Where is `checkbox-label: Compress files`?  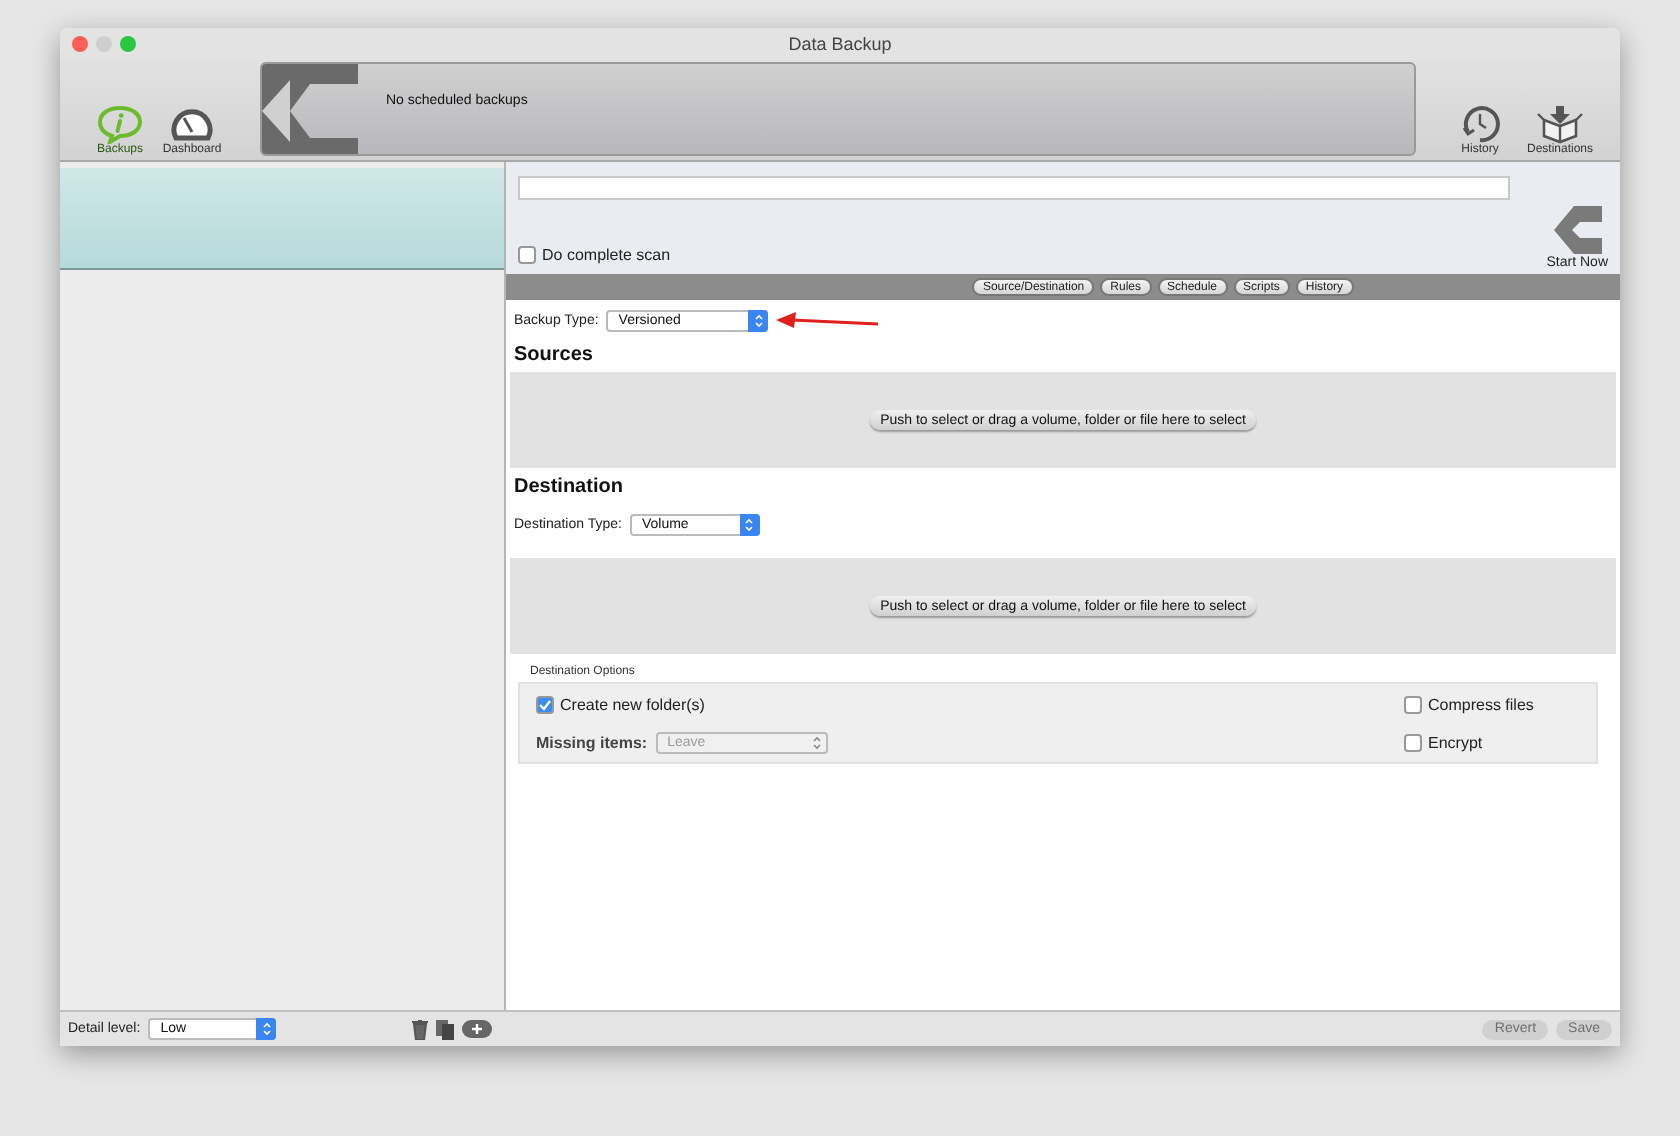
checkbox-label: Compress files is located at coordinates (1481, 705).